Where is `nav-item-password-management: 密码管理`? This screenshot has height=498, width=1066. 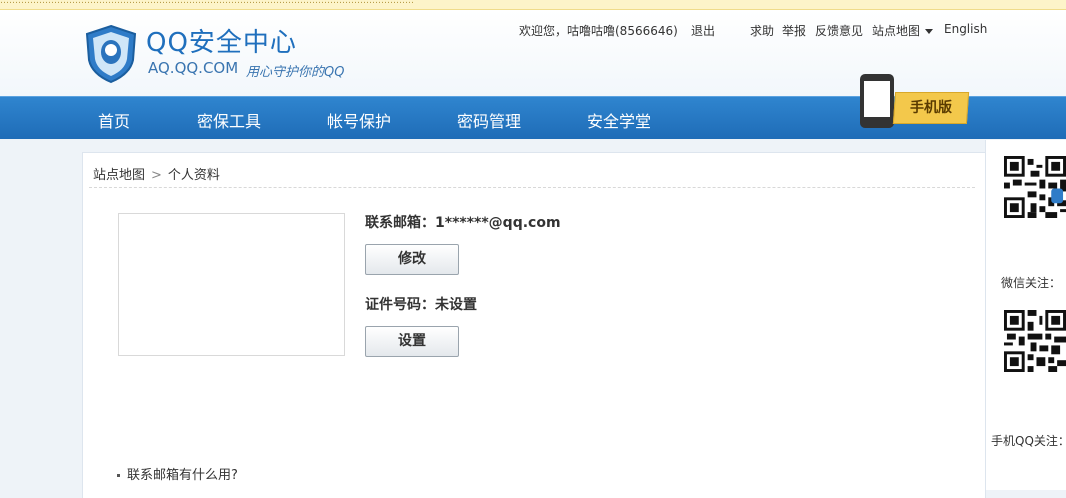 nav-item-password-management: 密码管理 is located at coordinates (489, 120).